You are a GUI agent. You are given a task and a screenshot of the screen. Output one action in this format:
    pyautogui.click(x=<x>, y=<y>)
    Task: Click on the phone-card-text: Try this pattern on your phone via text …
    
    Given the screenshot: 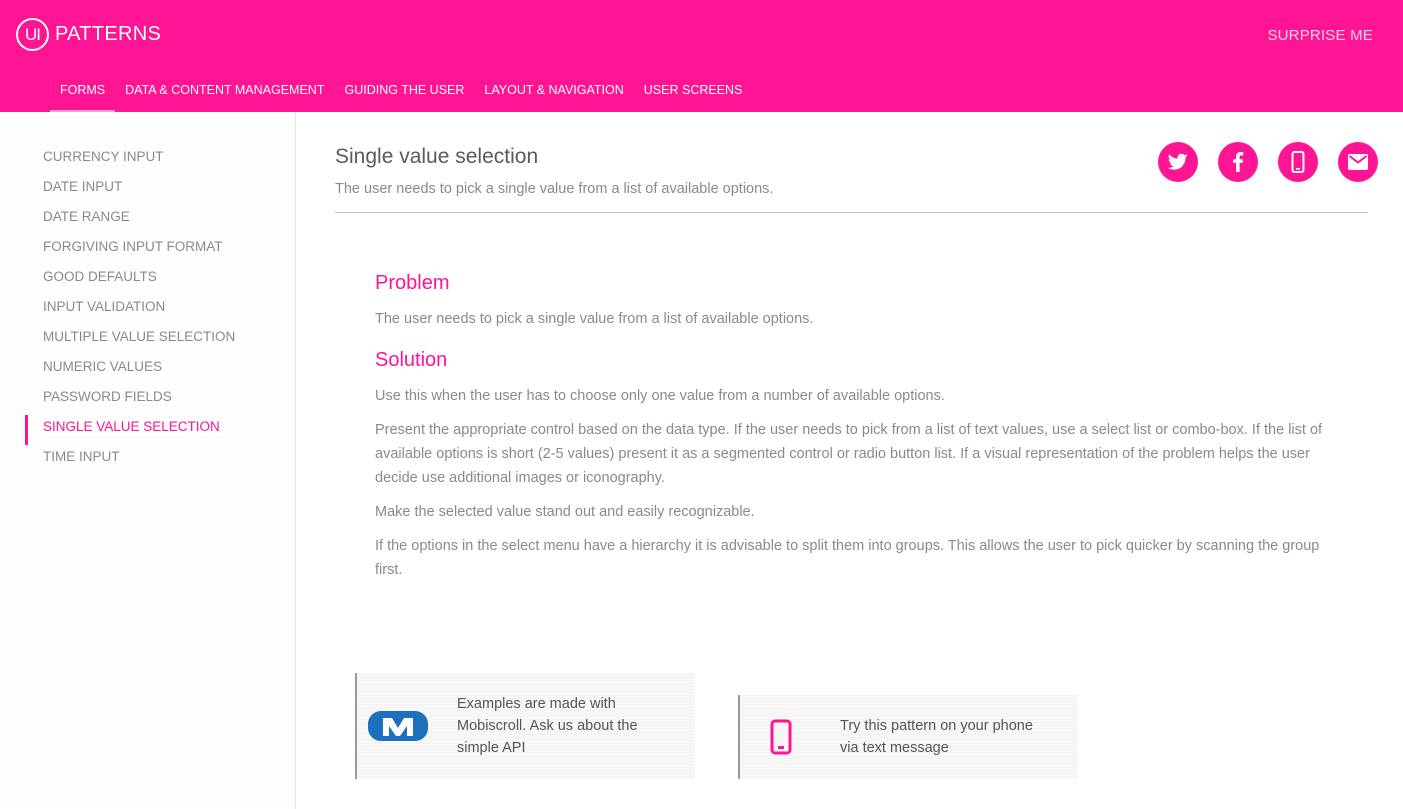 What is the action you would take?
    pyautogui.click(x=936, y=737)
    